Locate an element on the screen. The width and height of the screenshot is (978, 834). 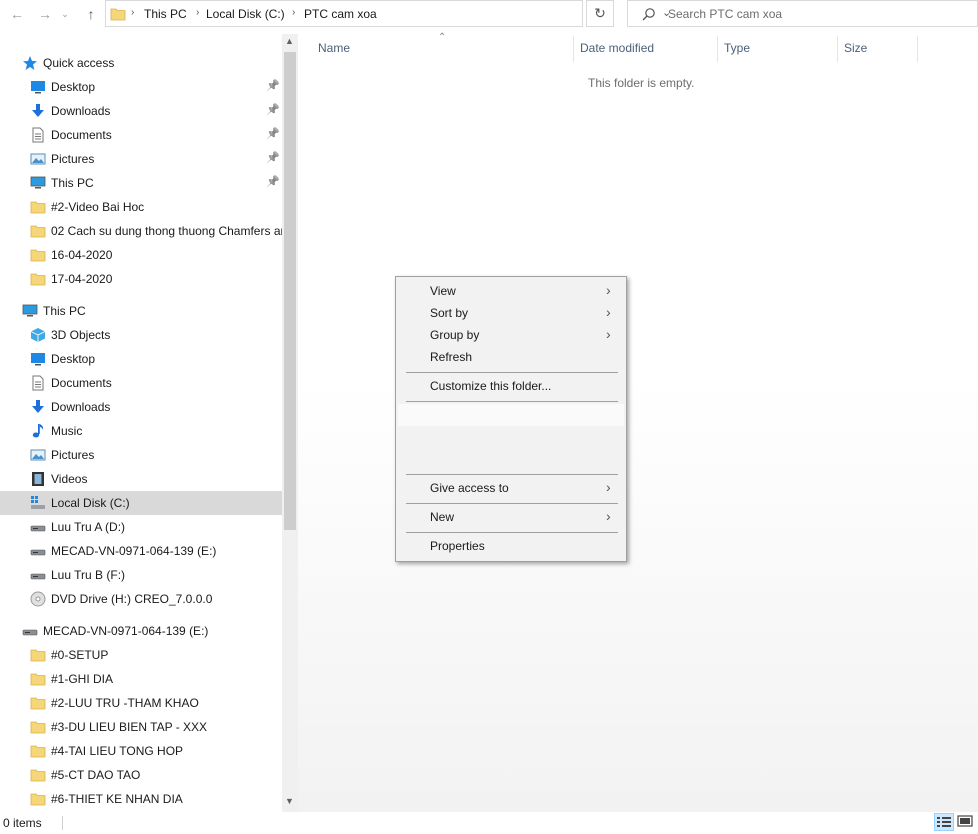
search-box: Search PTC cam xoa is located at coordinates (802, 13).